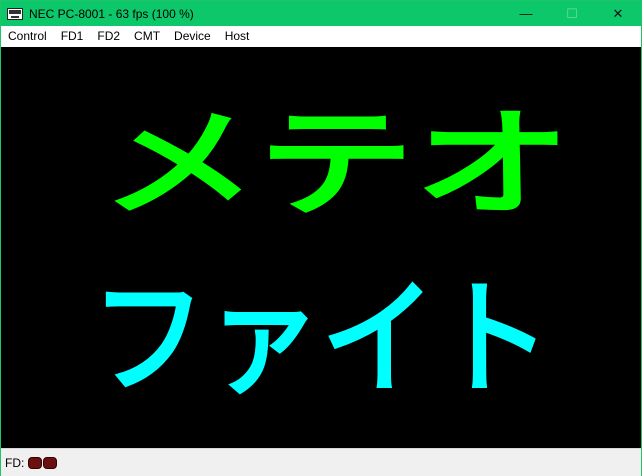  What do you see at coordinates (321, 462) in the screenshot?
I see `status-bar: FD:` at bounding box center [321, 462].